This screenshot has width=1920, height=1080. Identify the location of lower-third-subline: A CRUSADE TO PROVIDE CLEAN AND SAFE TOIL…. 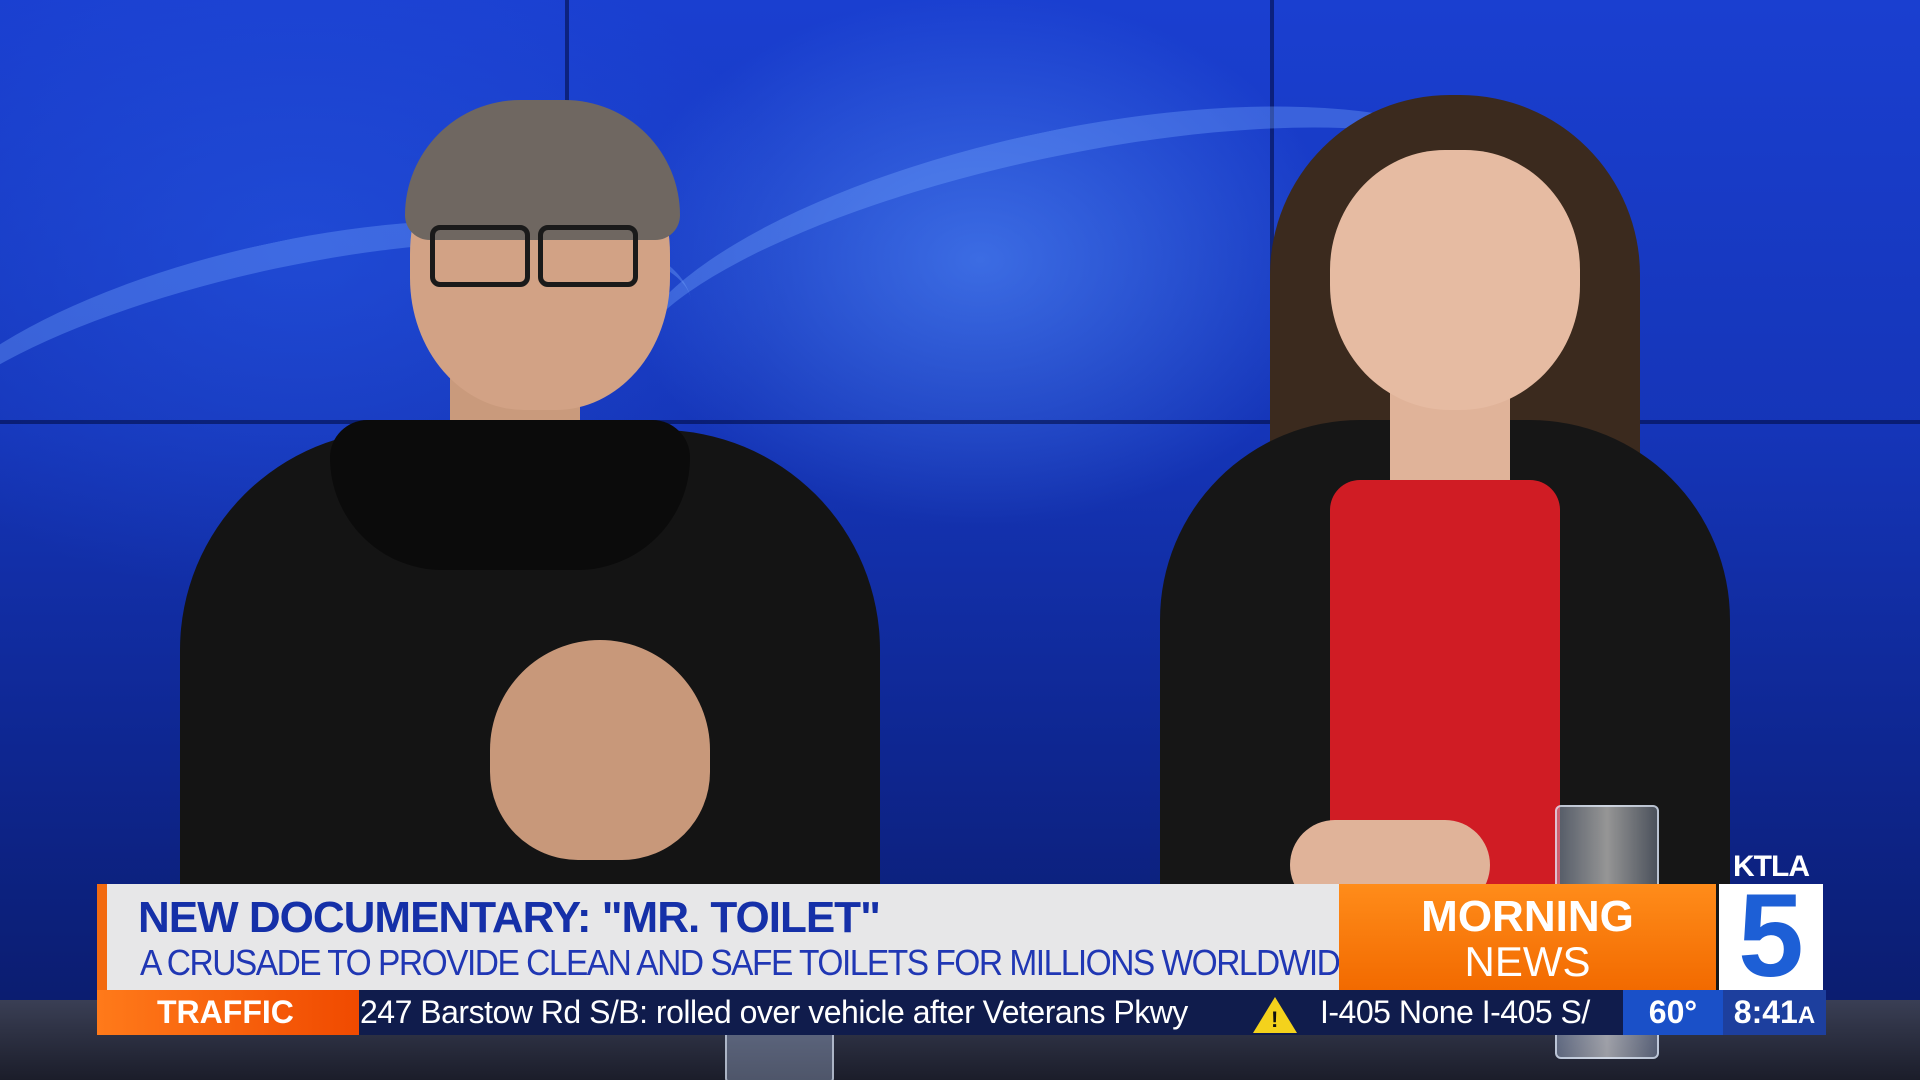
(751, 962).